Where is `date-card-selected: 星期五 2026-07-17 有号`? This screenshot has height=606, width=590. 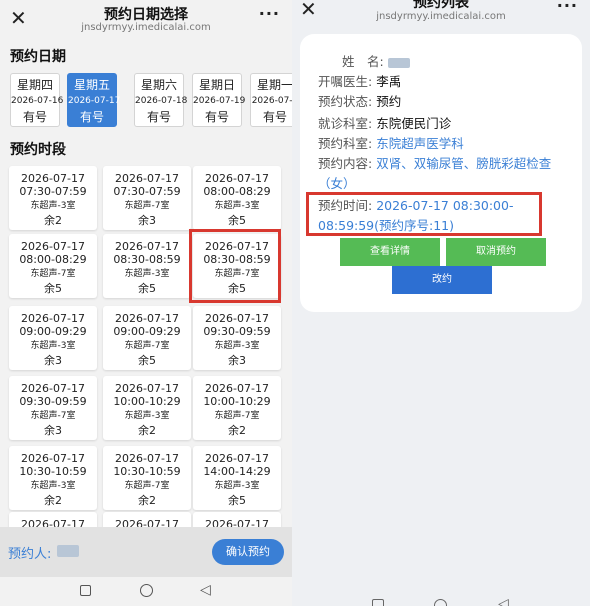 date-card-selected: 星期五 2026-07-17 有号 is located at coordinates (94, 100).